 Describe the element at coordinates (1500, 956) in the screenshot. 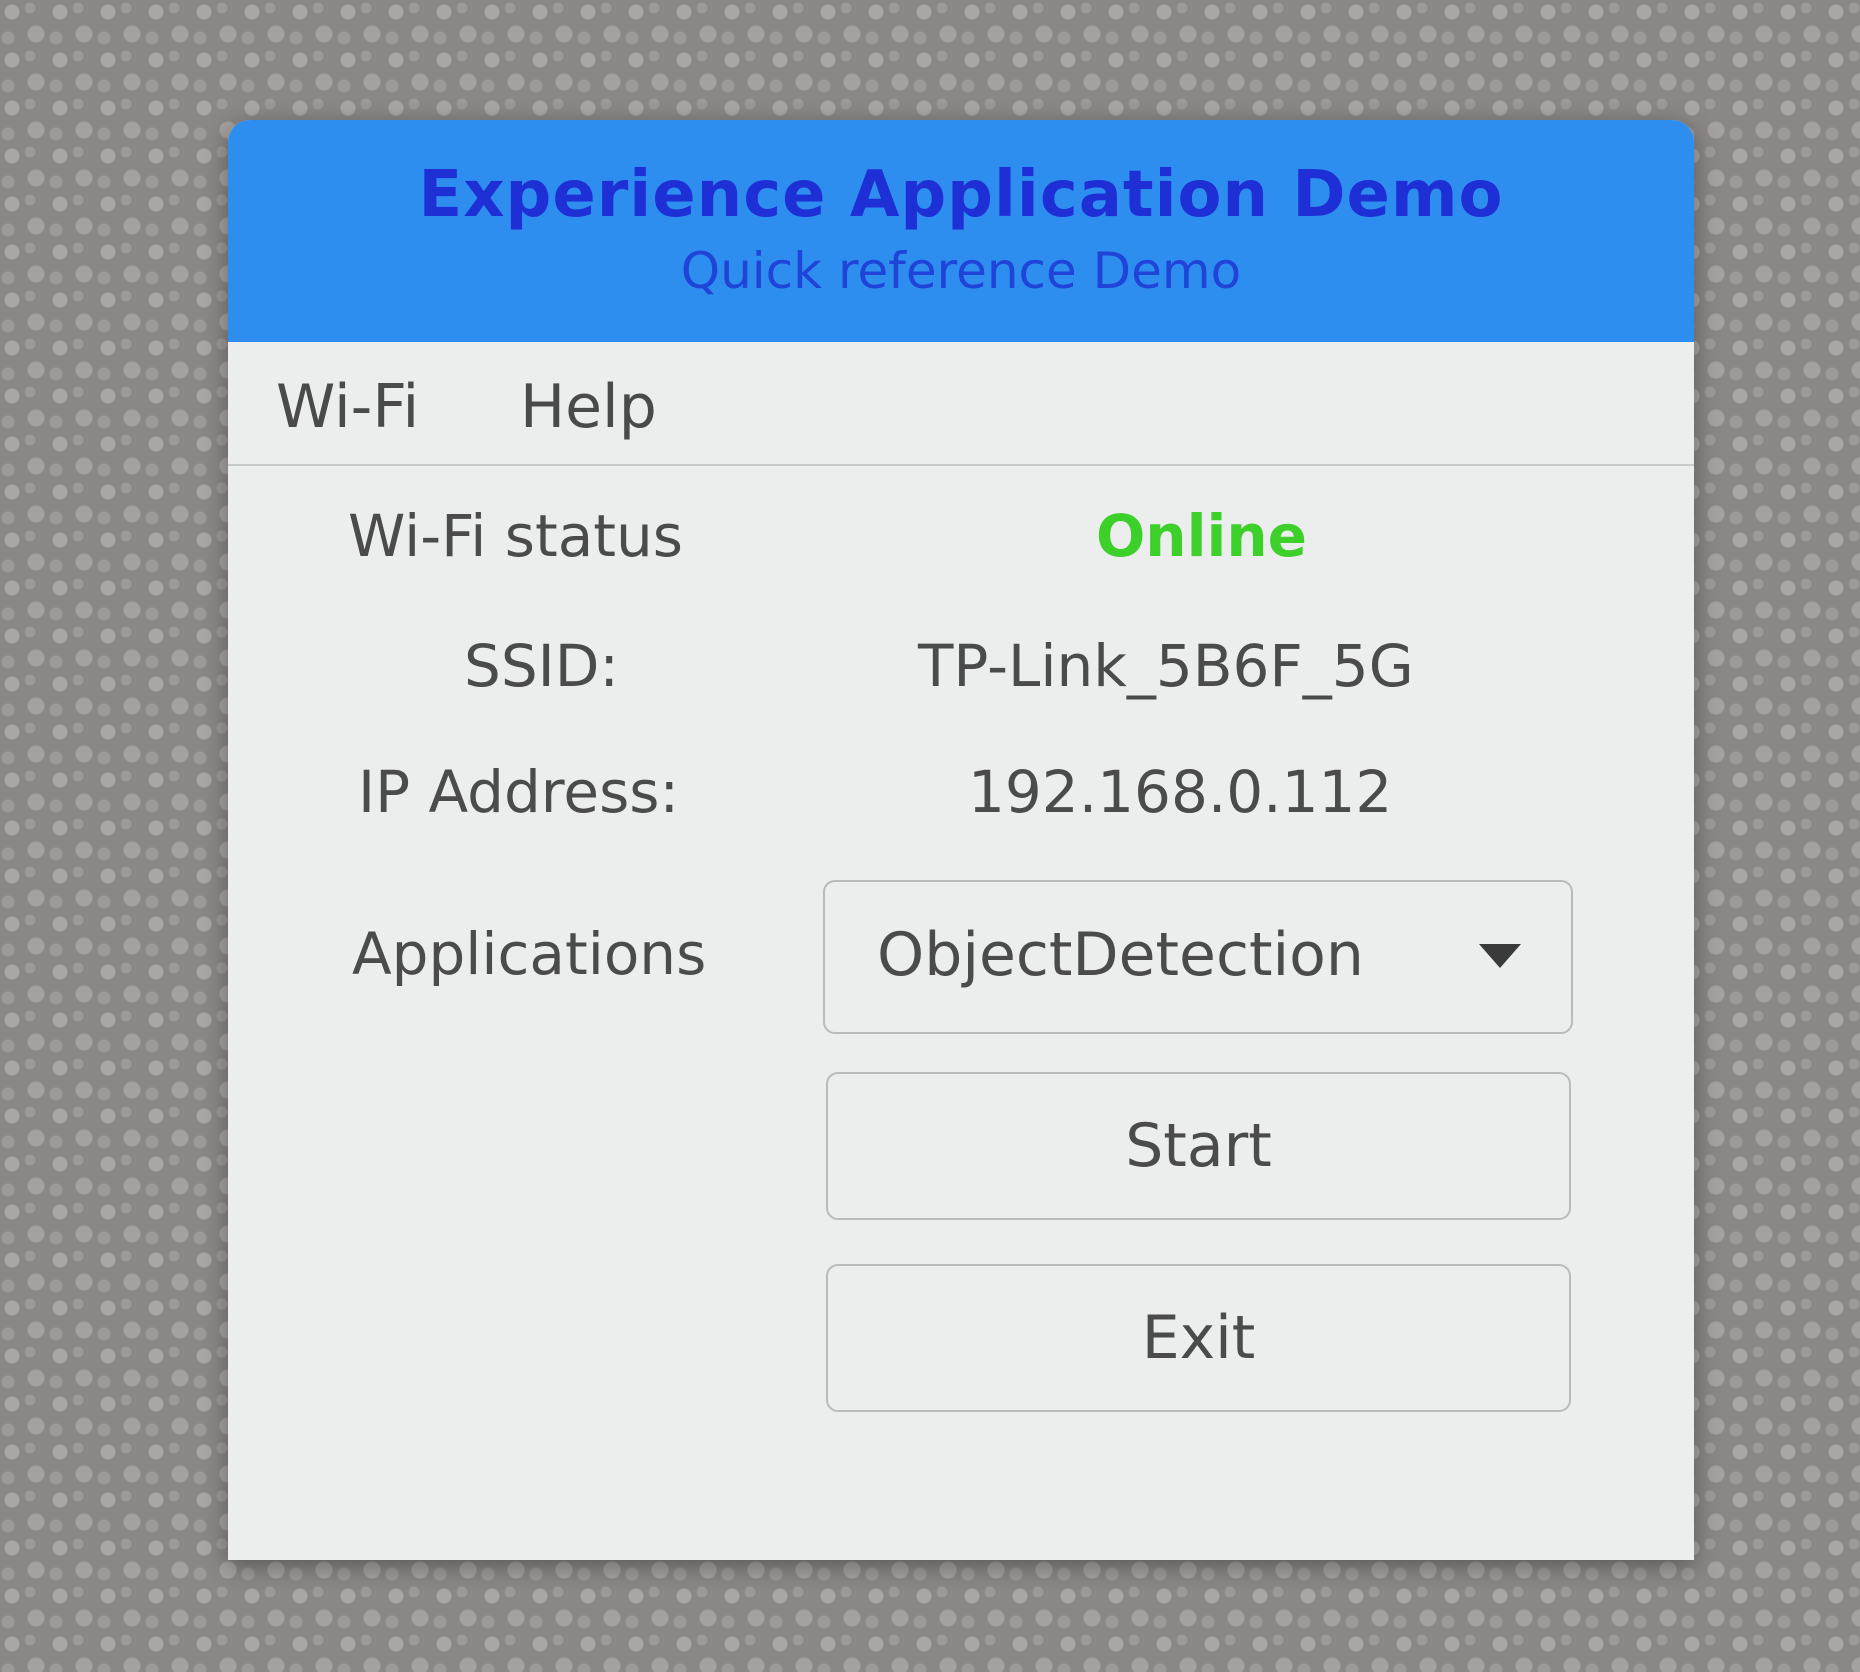

I see `chevron-down-icon` at that location.